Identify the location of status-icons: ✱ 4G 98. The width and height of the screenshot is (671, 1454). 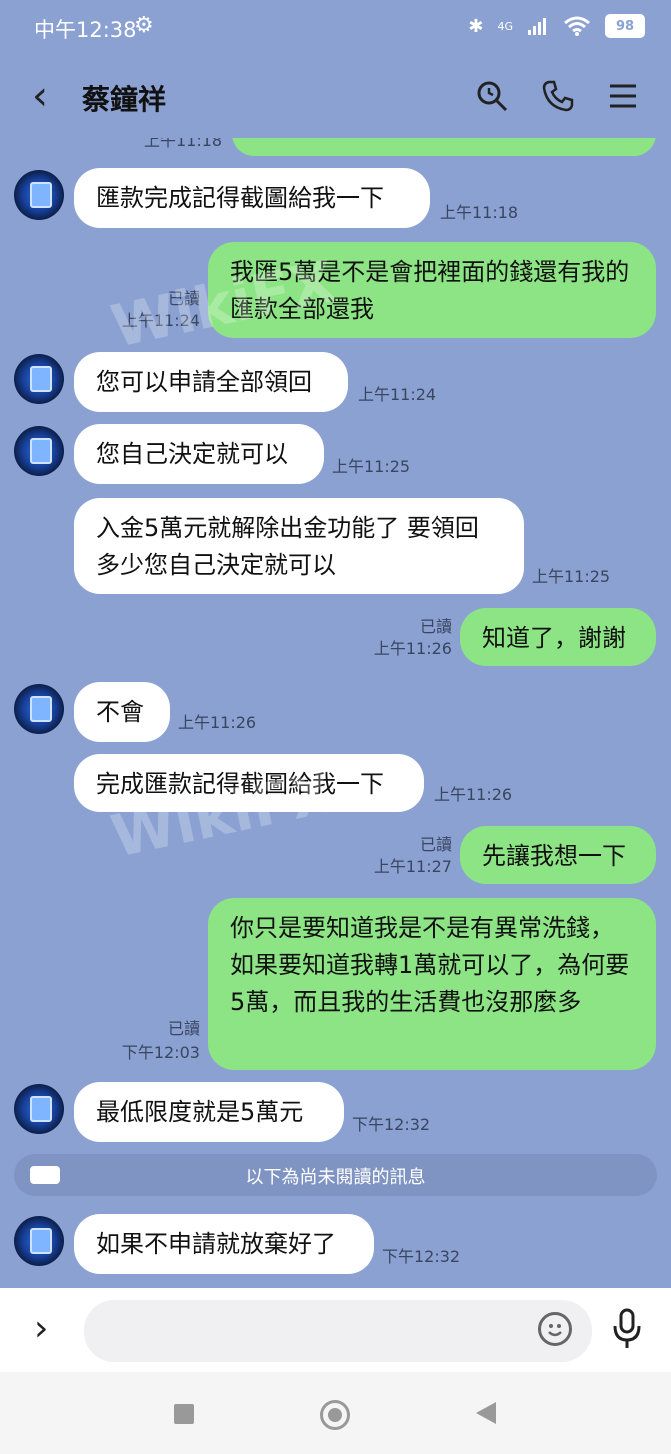
(556, 26).